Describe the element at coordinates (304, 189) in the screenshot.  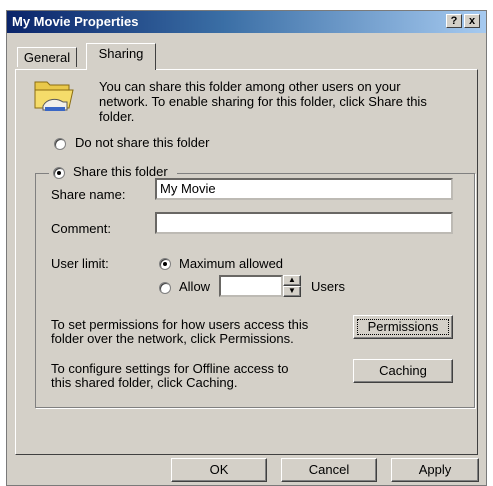
I see `share-name-input: My Movie` at that location.